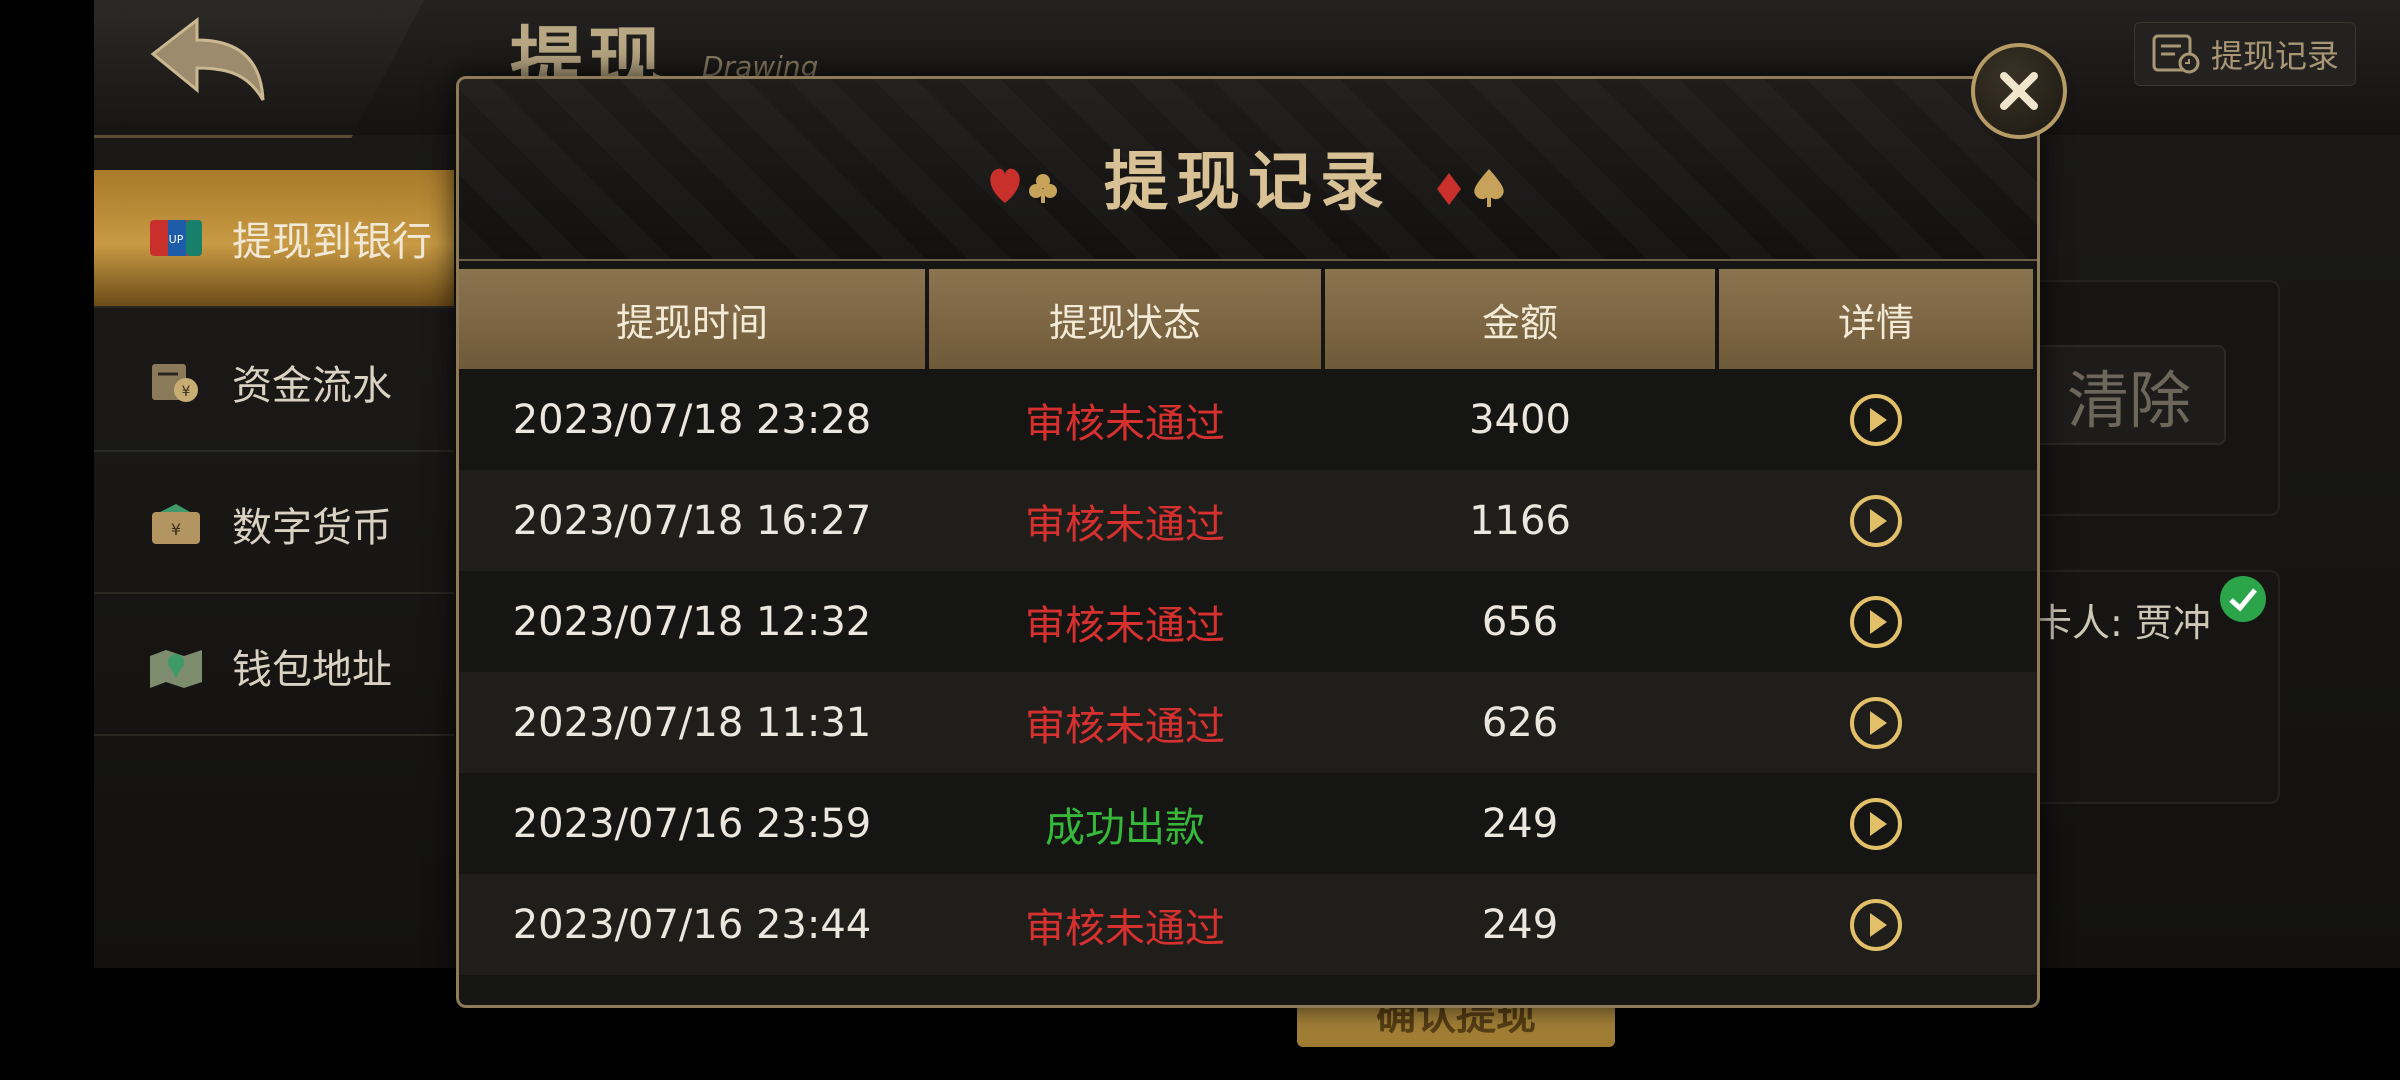  I want to click on modal-header: 提现记录, so click(1248, 170).